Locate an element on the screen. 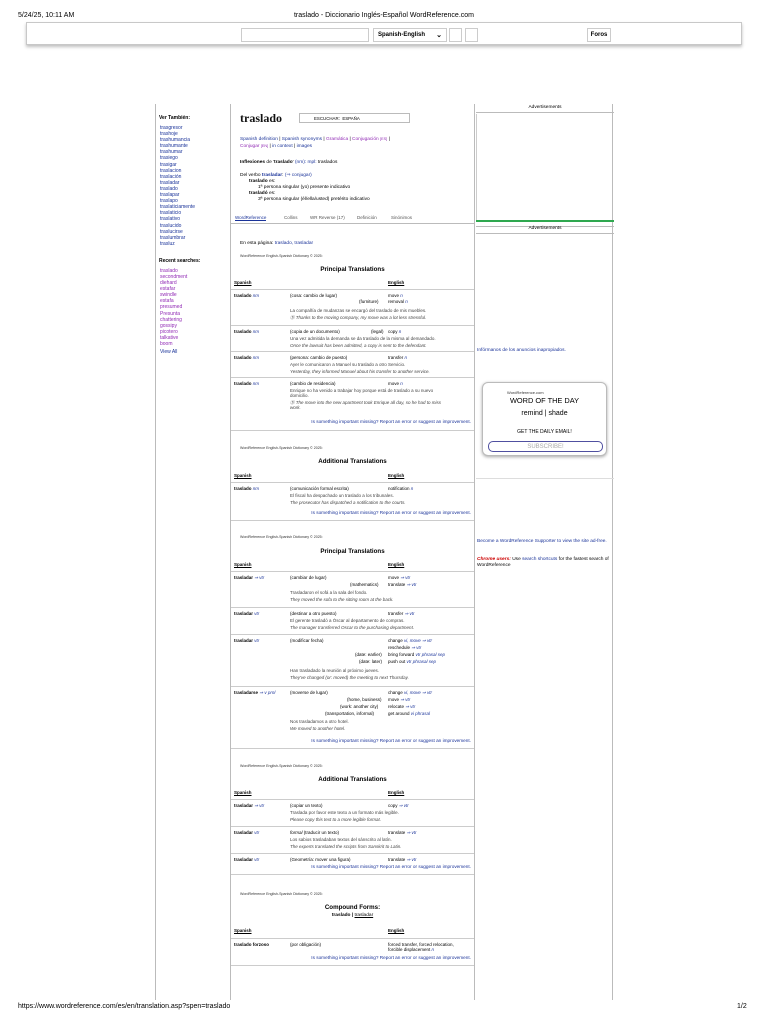  context-note: (work: another city) is located at coordinates (359, 706).